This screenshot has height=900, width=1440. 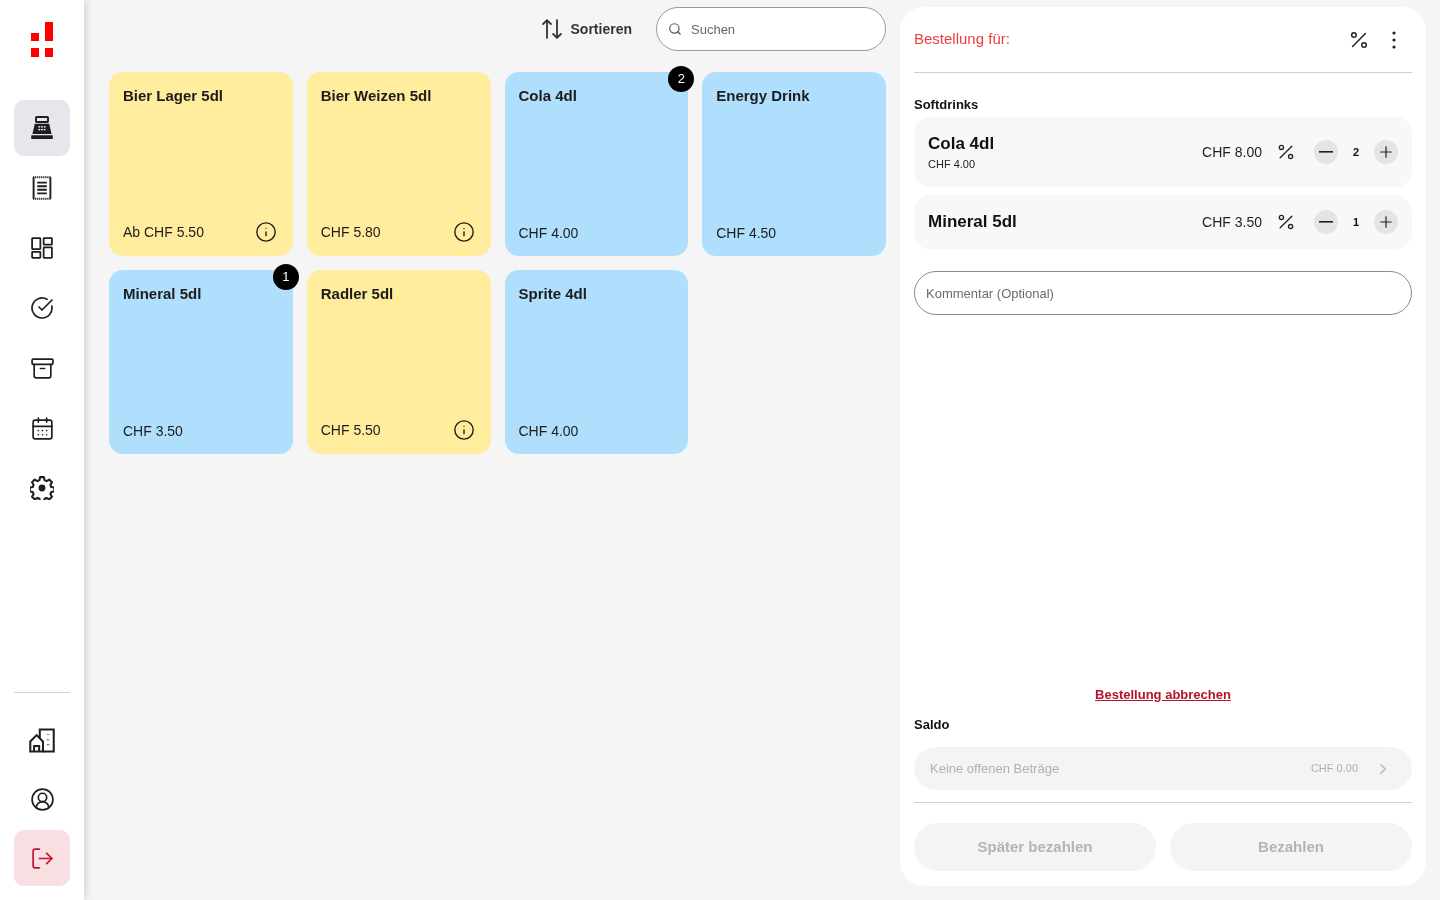 I want to click on comment-field: Kommentar (Optional), so click(x=1163, y=293).